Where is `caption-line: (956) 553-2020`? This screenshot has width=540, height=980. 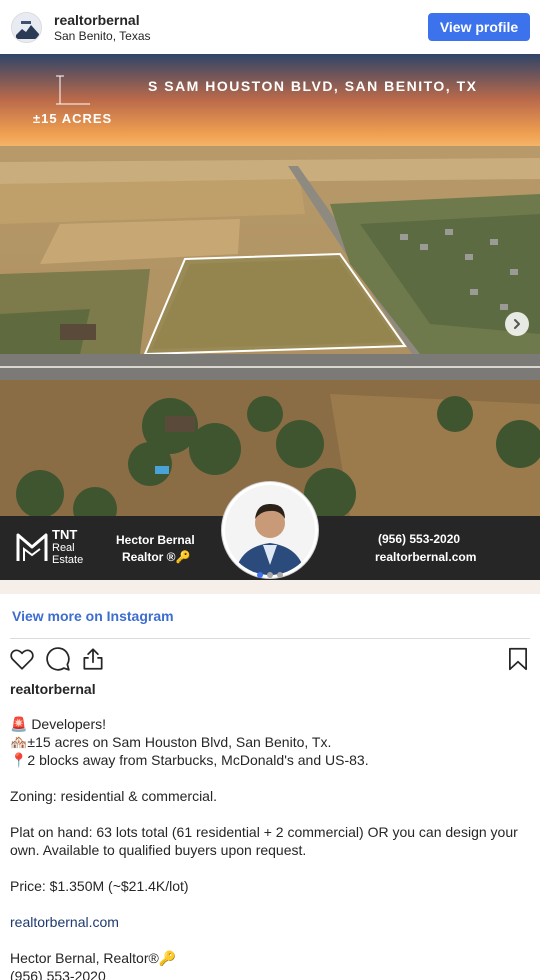
caption-line: (956) 553-2020 is located at coordinates (58, 974).